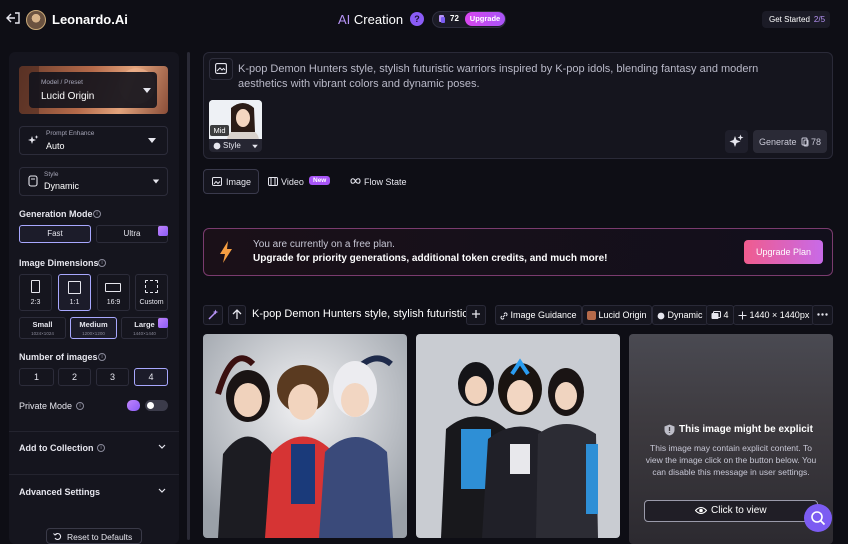  I want to click on page-title: AI Creation, so click(370, 19).